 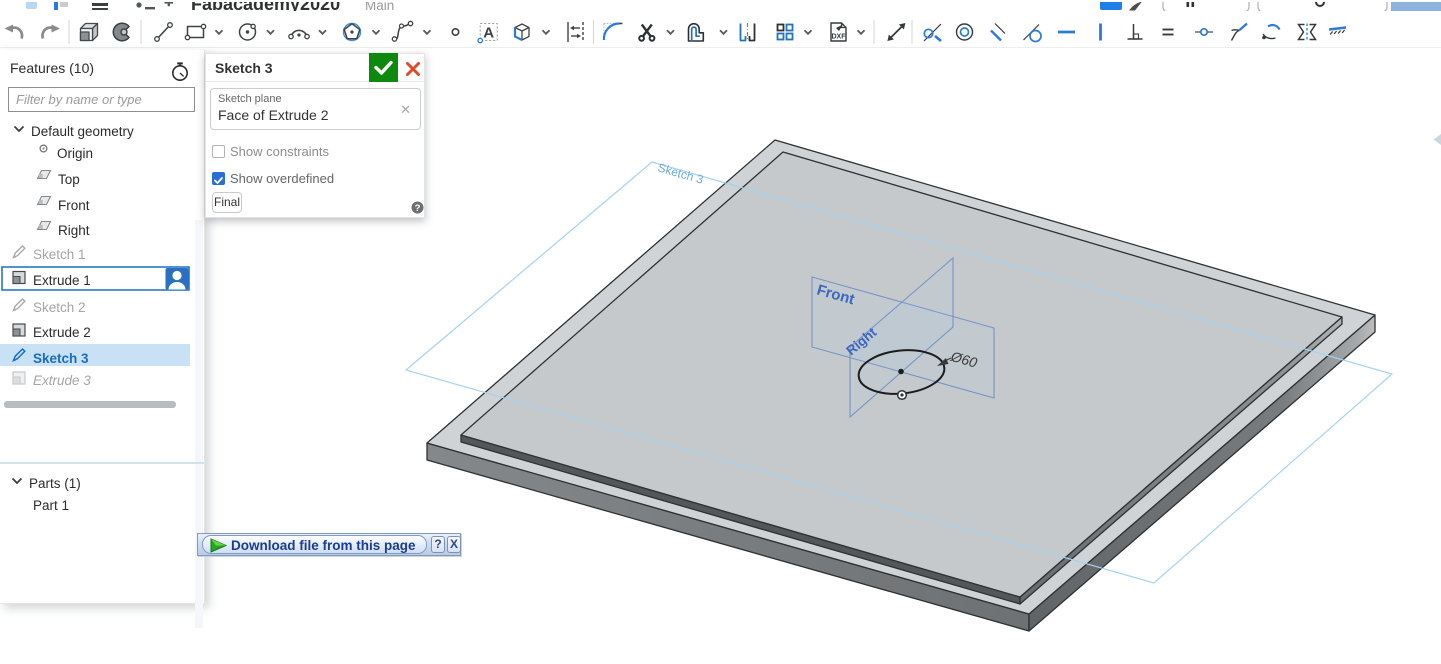 What do you see at coordinates (680, 173) in the screenshot?
I see `svg-text: Sketch 3` at bounding box center [680, 173].